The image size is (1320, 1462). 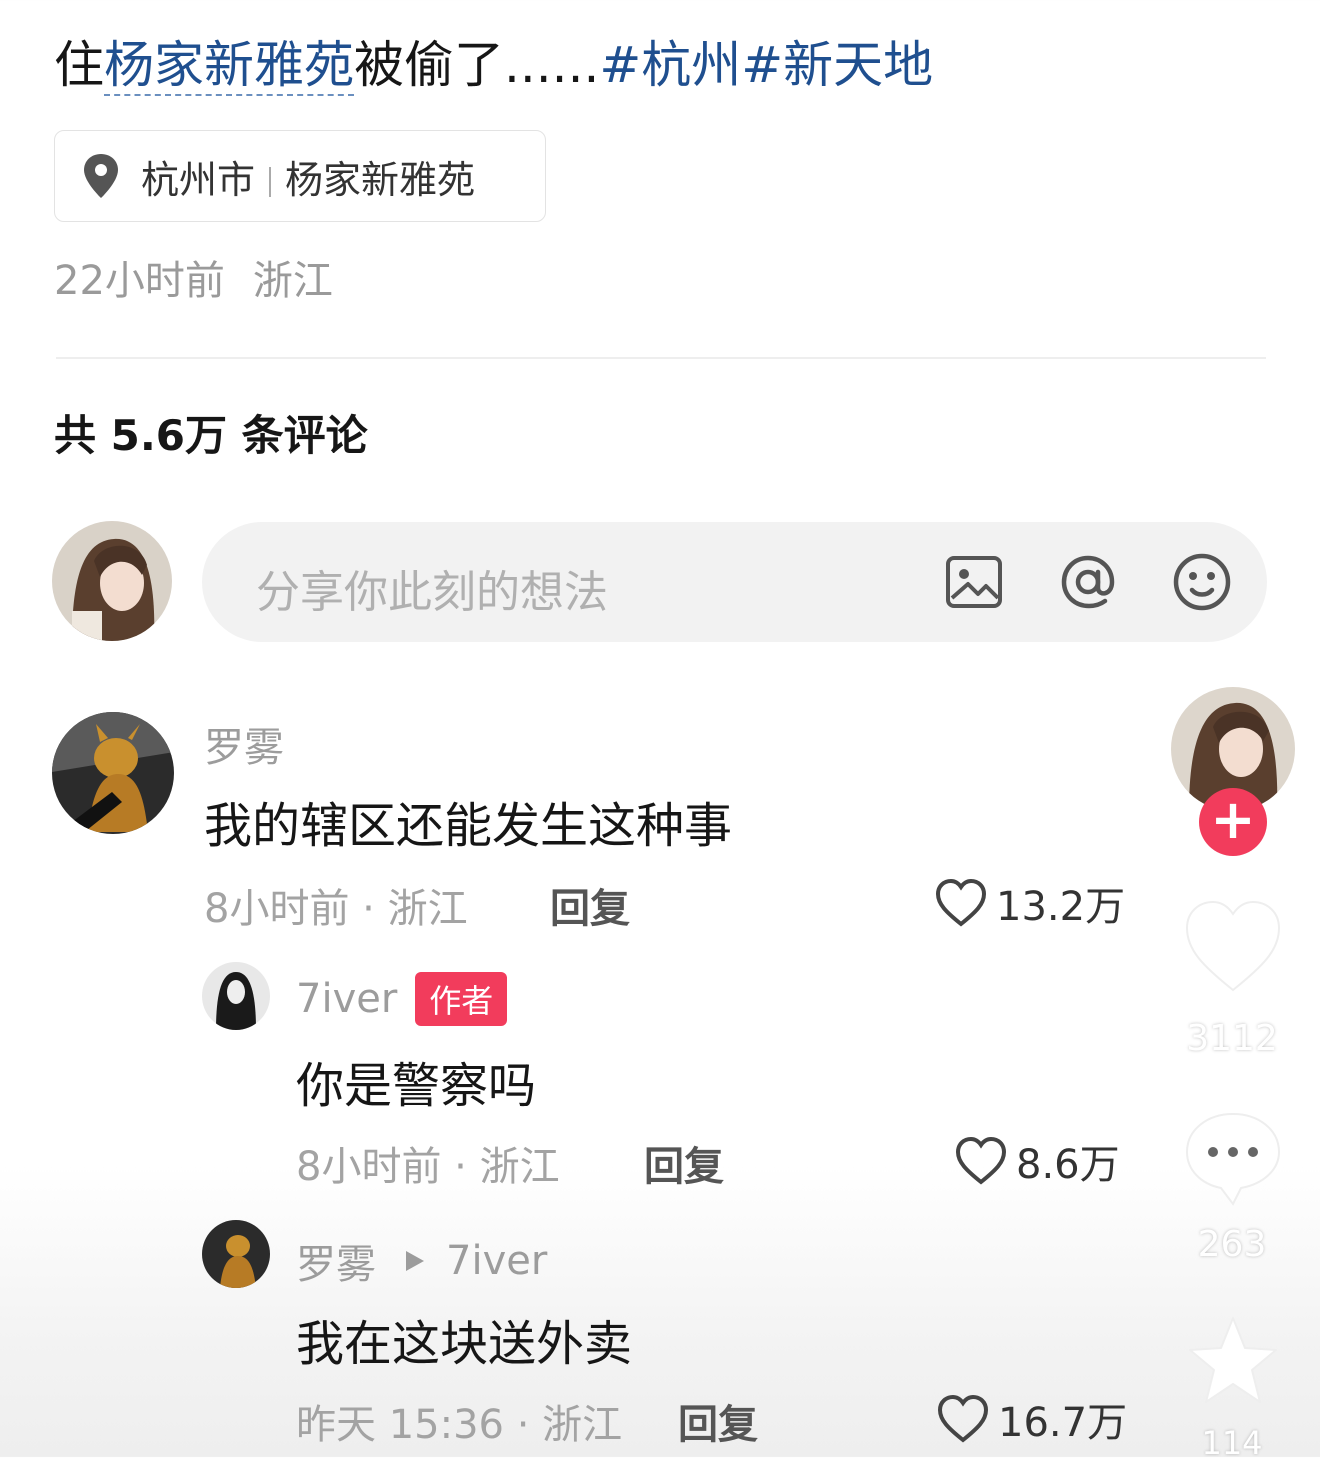 I want to click on like-button: 16.7万, so click(x=1031, y=1419).